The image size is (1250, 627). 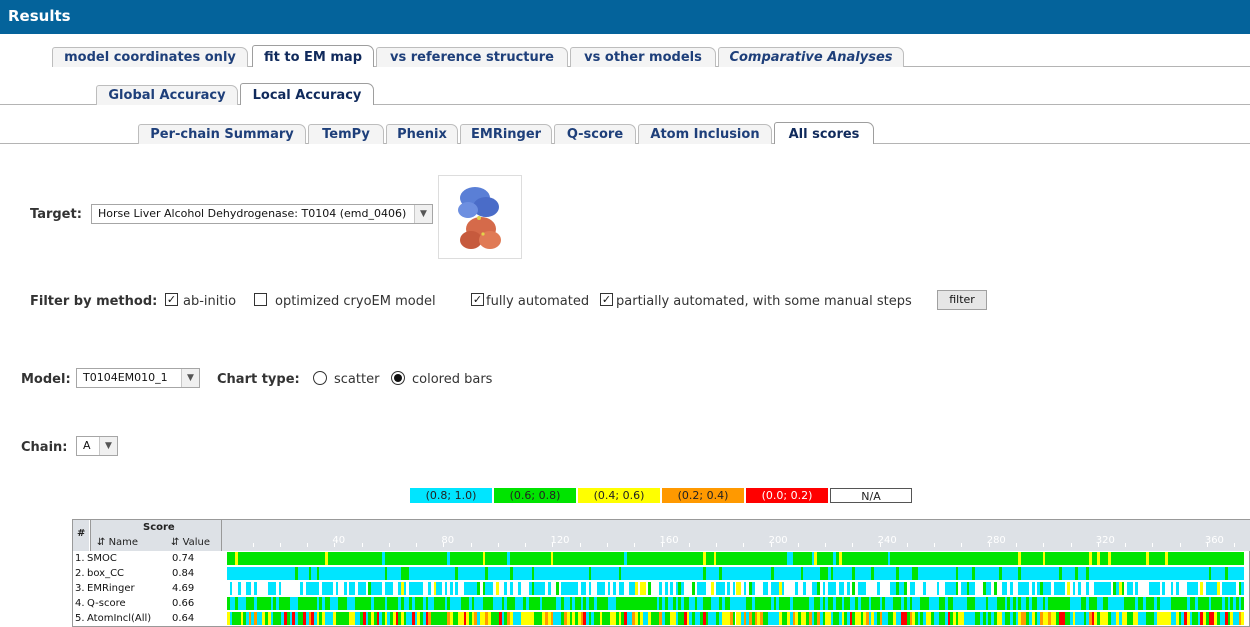 I want to click on accuracy-tabs: Global Accuracy Local Accuracy, so click(x=625, y=93).